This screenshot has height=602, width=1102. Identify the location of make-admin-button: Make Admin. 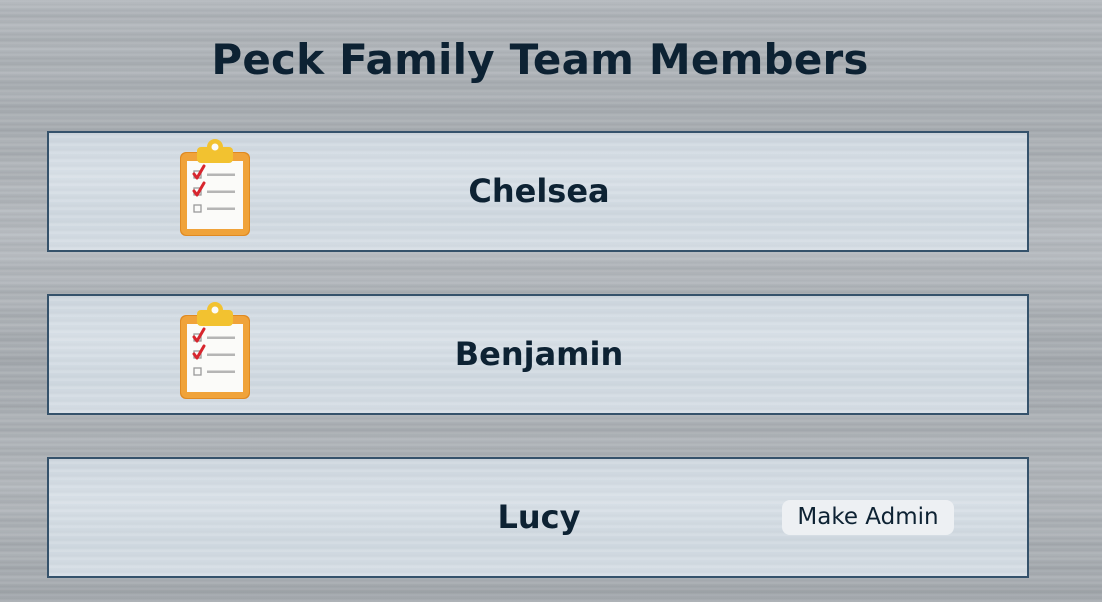
(868, 517).